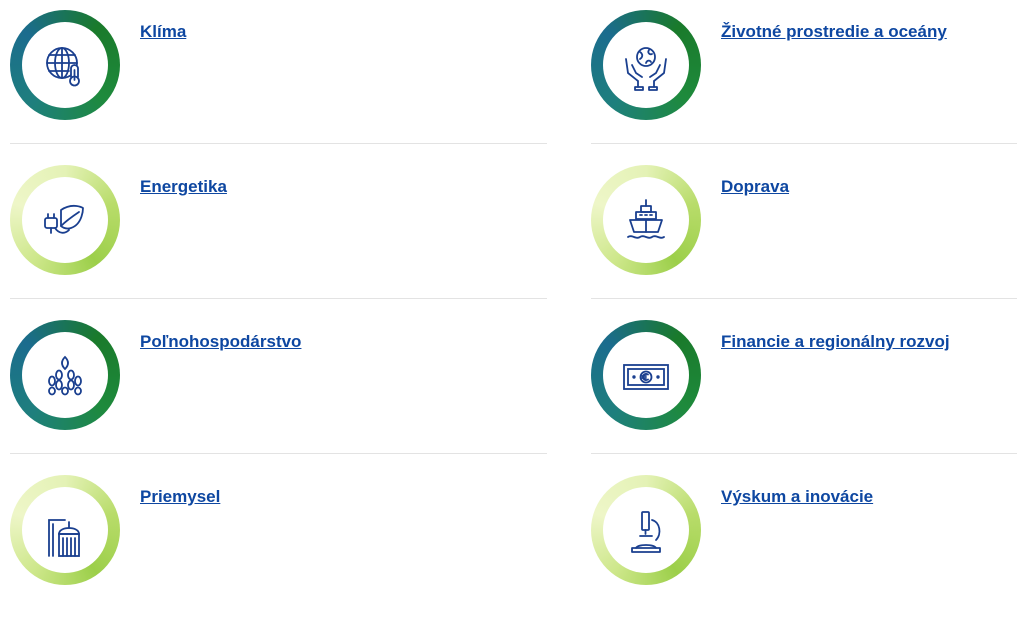  I want to click on topic-item-doprava: Doprava, so click(804, 242).